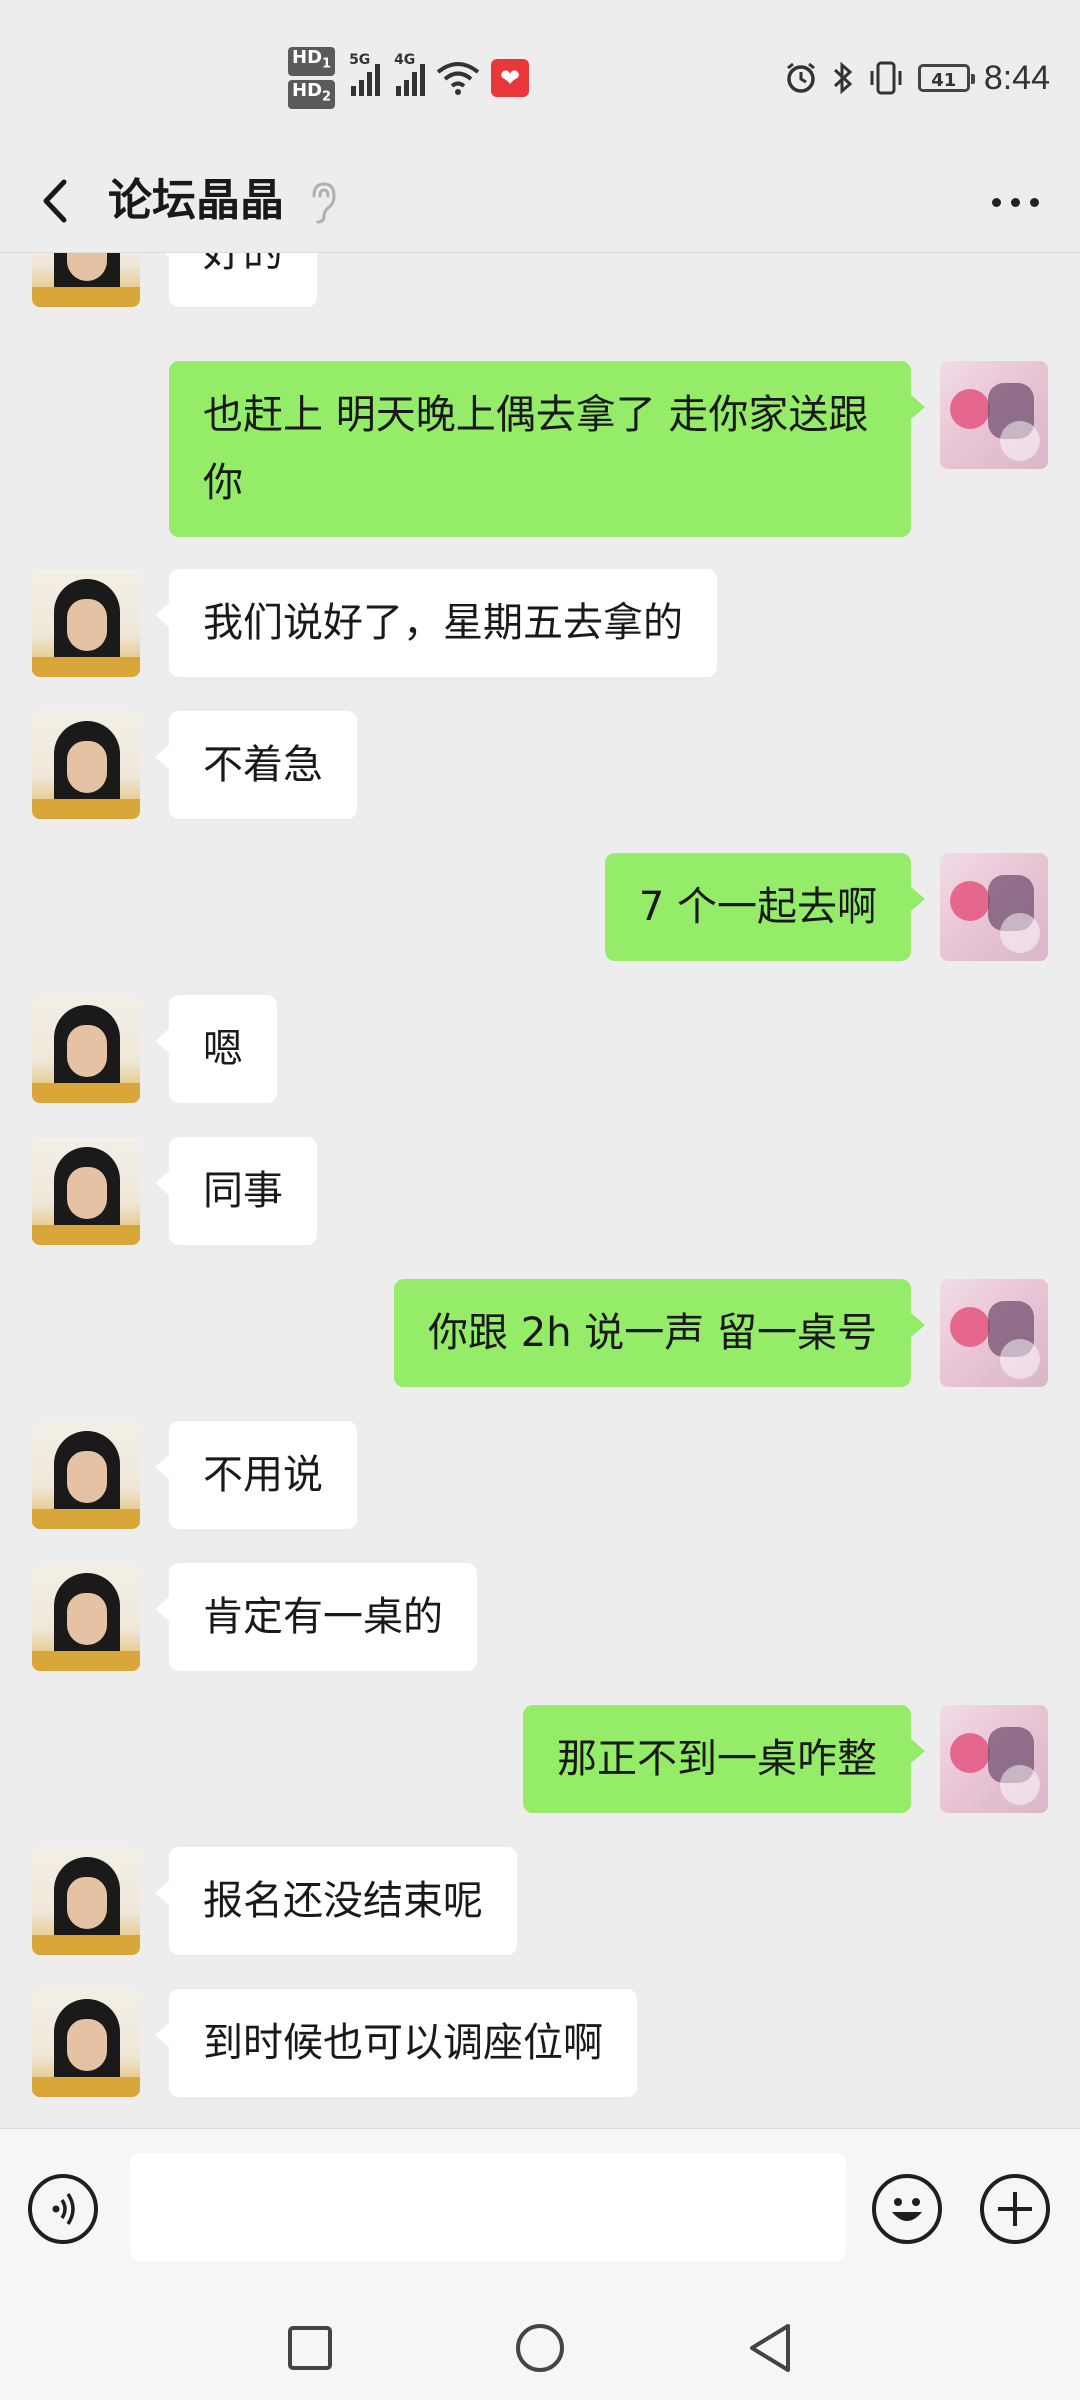  What do you see at coordinates (196, 200) in the screenshot?
I see `chat-title: 论坛晶晶` at bounding box center [196, 200].